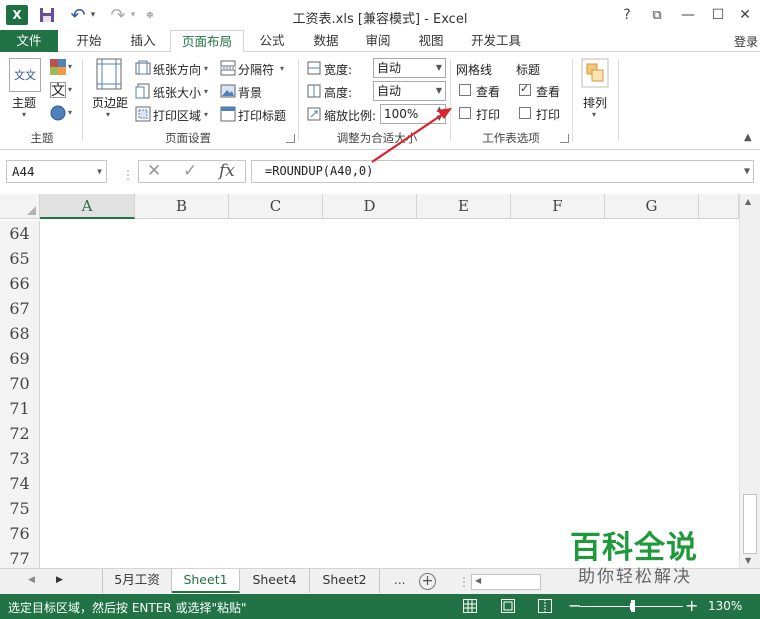  What do you see at coordinates (58, 67) in the screenshot?
I see `colors-icon` at bounding box center [58, 67].